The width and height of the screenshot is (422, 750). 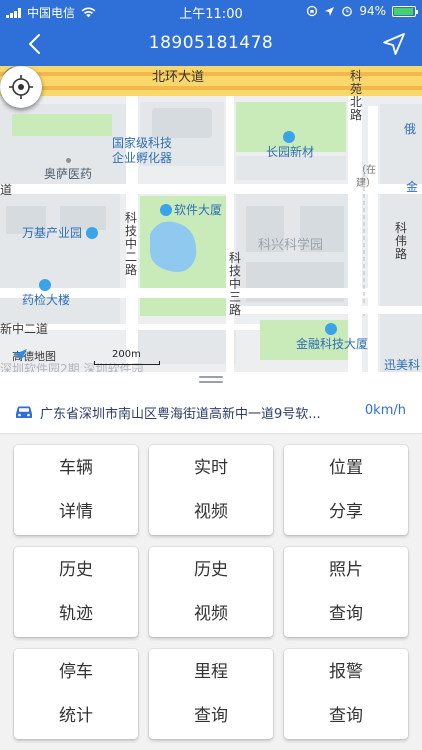 I want to click on poi-yaojian: 药检大楼, so click(x=46, y=293).